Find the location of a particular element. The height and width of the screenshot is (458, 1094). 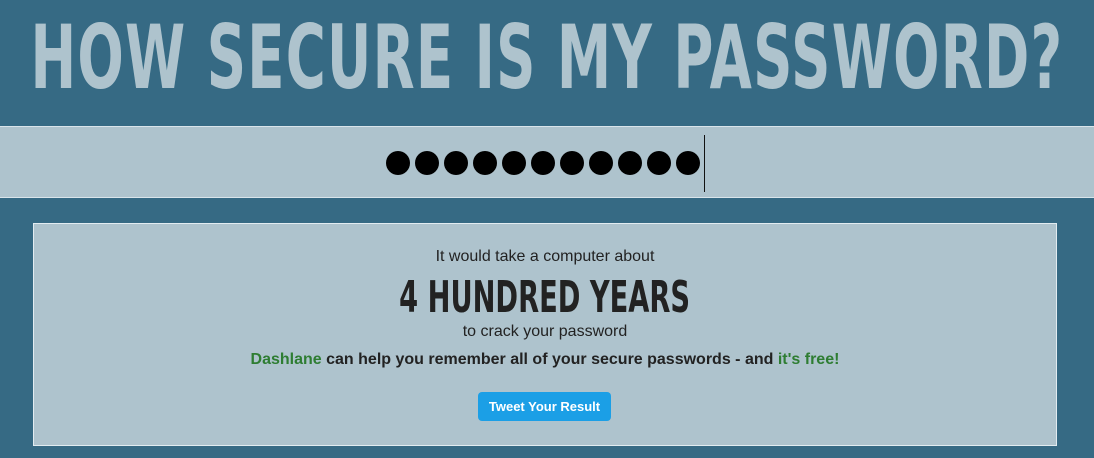

crack-time-value: 4 HUNDRED YEARS is located at coordinates (545, 297).